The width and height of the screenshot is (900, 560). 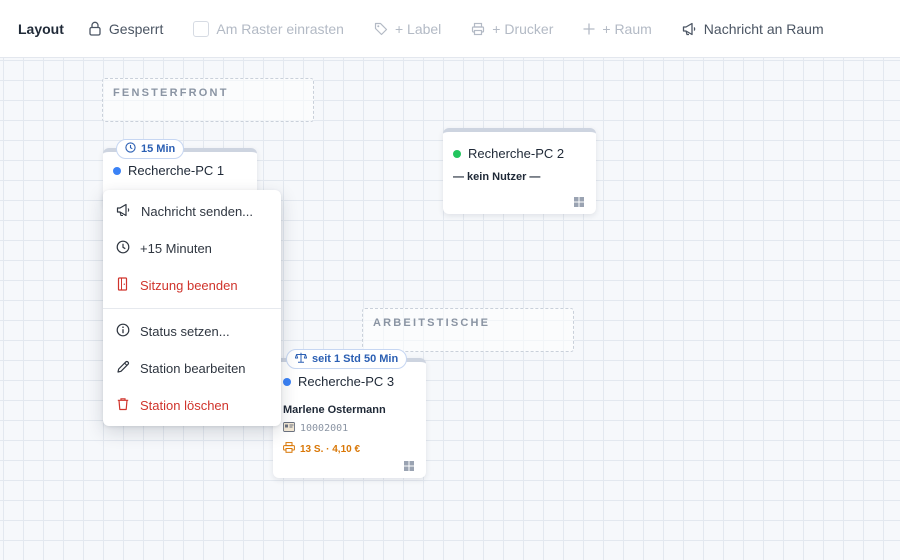 I want to click on message-room-text: Nachricht an Raum, so click(x=763, y=28).